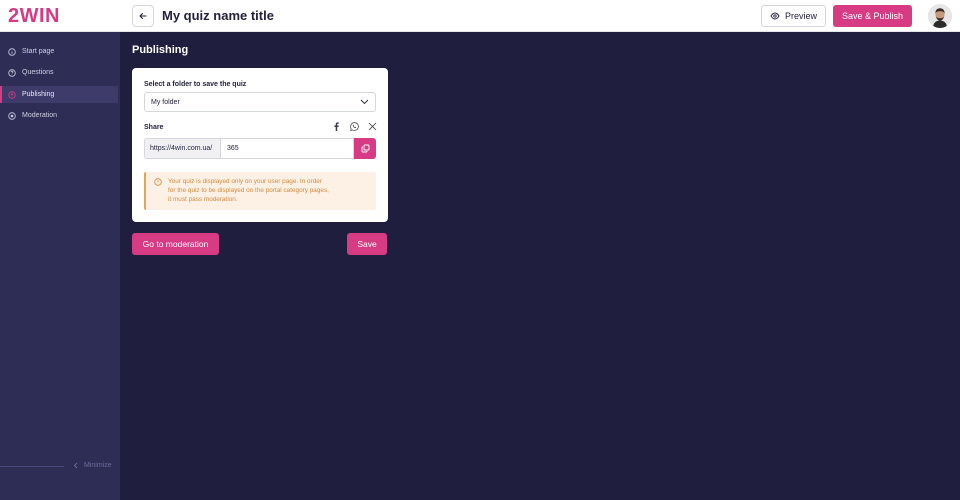  Describe the element at coordinates (154, 127) in the screenshot. I see `share-label: Share` at that location.